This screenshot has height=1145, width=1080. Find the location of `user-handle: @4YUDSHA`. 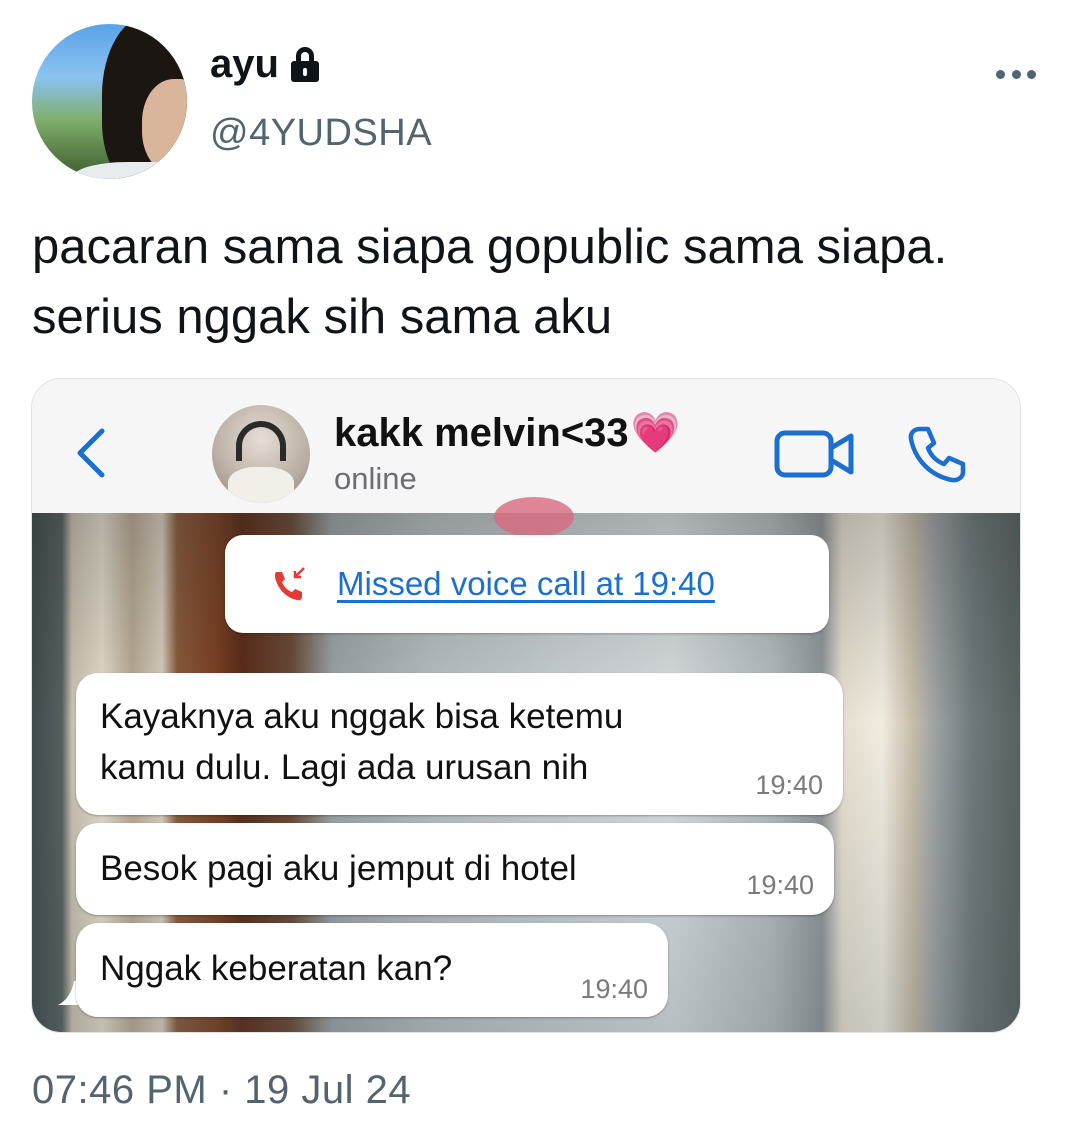

user-handle: @4YUDSHA is located at coordinates (321, 133).